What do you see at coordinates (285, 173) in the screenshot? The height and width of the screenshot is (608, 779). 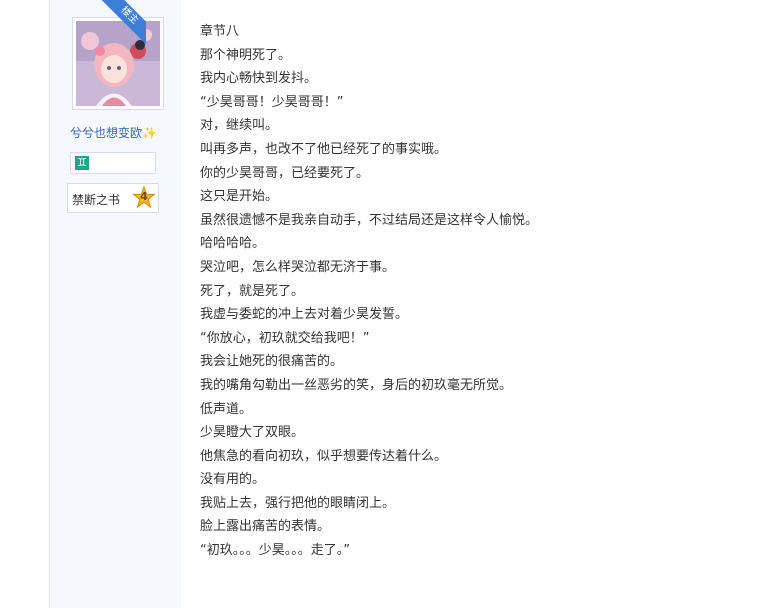 I see `content-line: 你的少昊哥哥，已经要死了。` at bounding box center [285, 173].